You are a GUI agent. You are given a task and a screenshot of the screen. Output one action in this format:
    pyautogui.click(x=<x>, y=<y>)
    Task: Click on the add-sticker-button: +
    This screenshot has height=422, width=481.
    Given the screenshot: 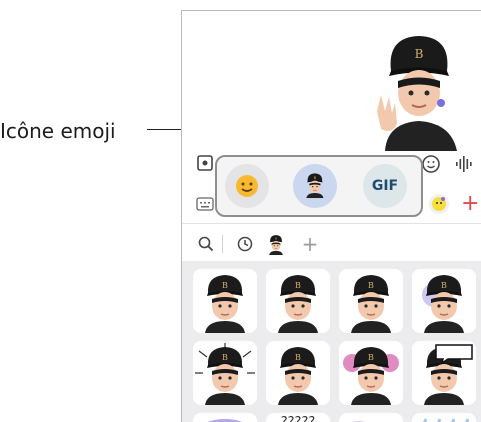 What is the action you would take?
    pyautogui.click(x=310, y=244)
    